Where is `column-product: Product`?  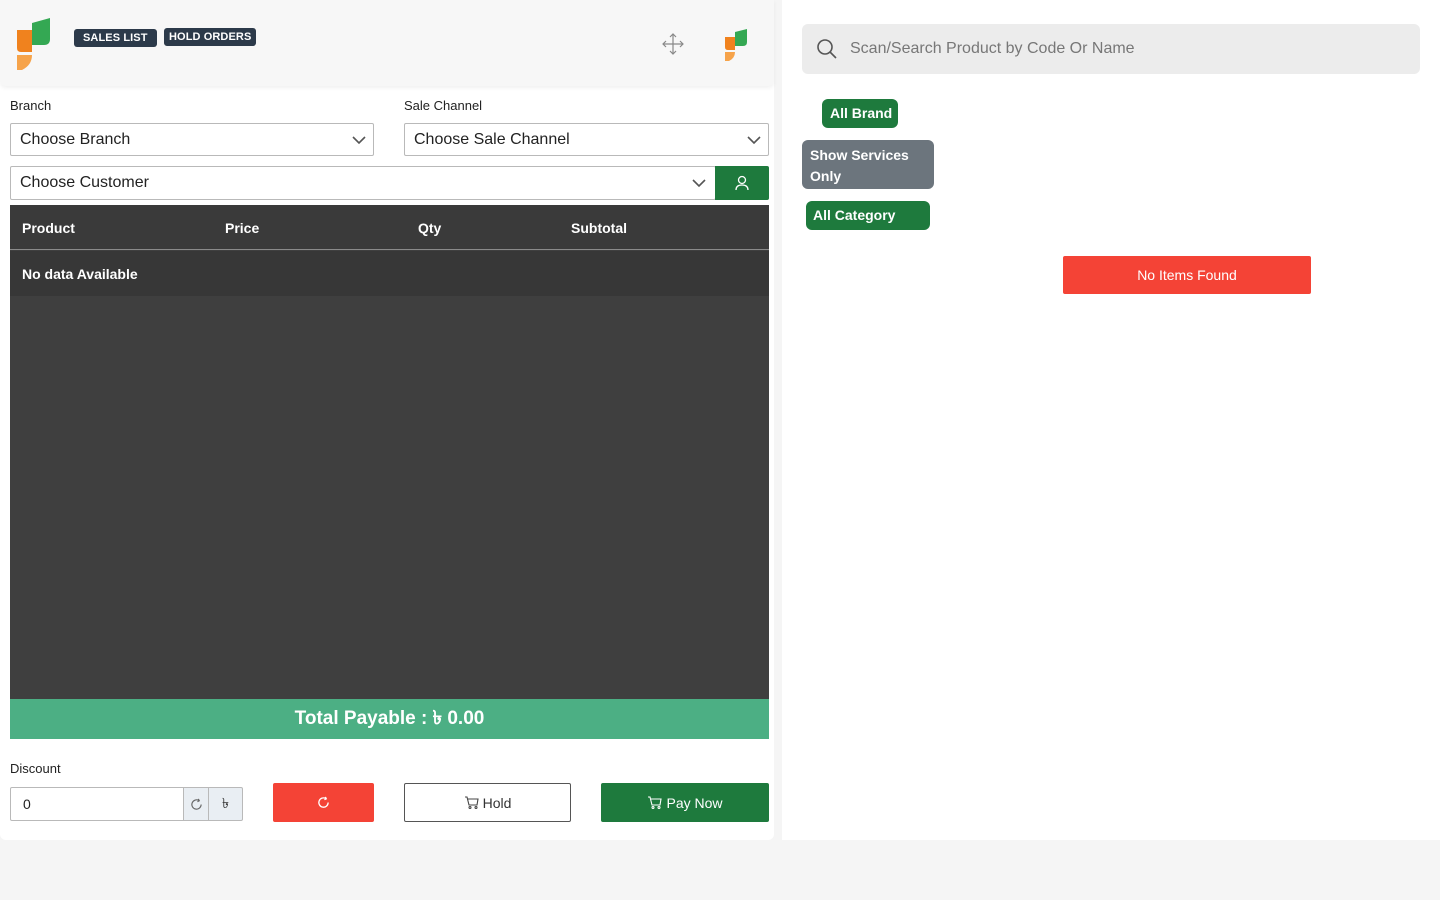 column-product: Product is located at coordinates (48, 228).